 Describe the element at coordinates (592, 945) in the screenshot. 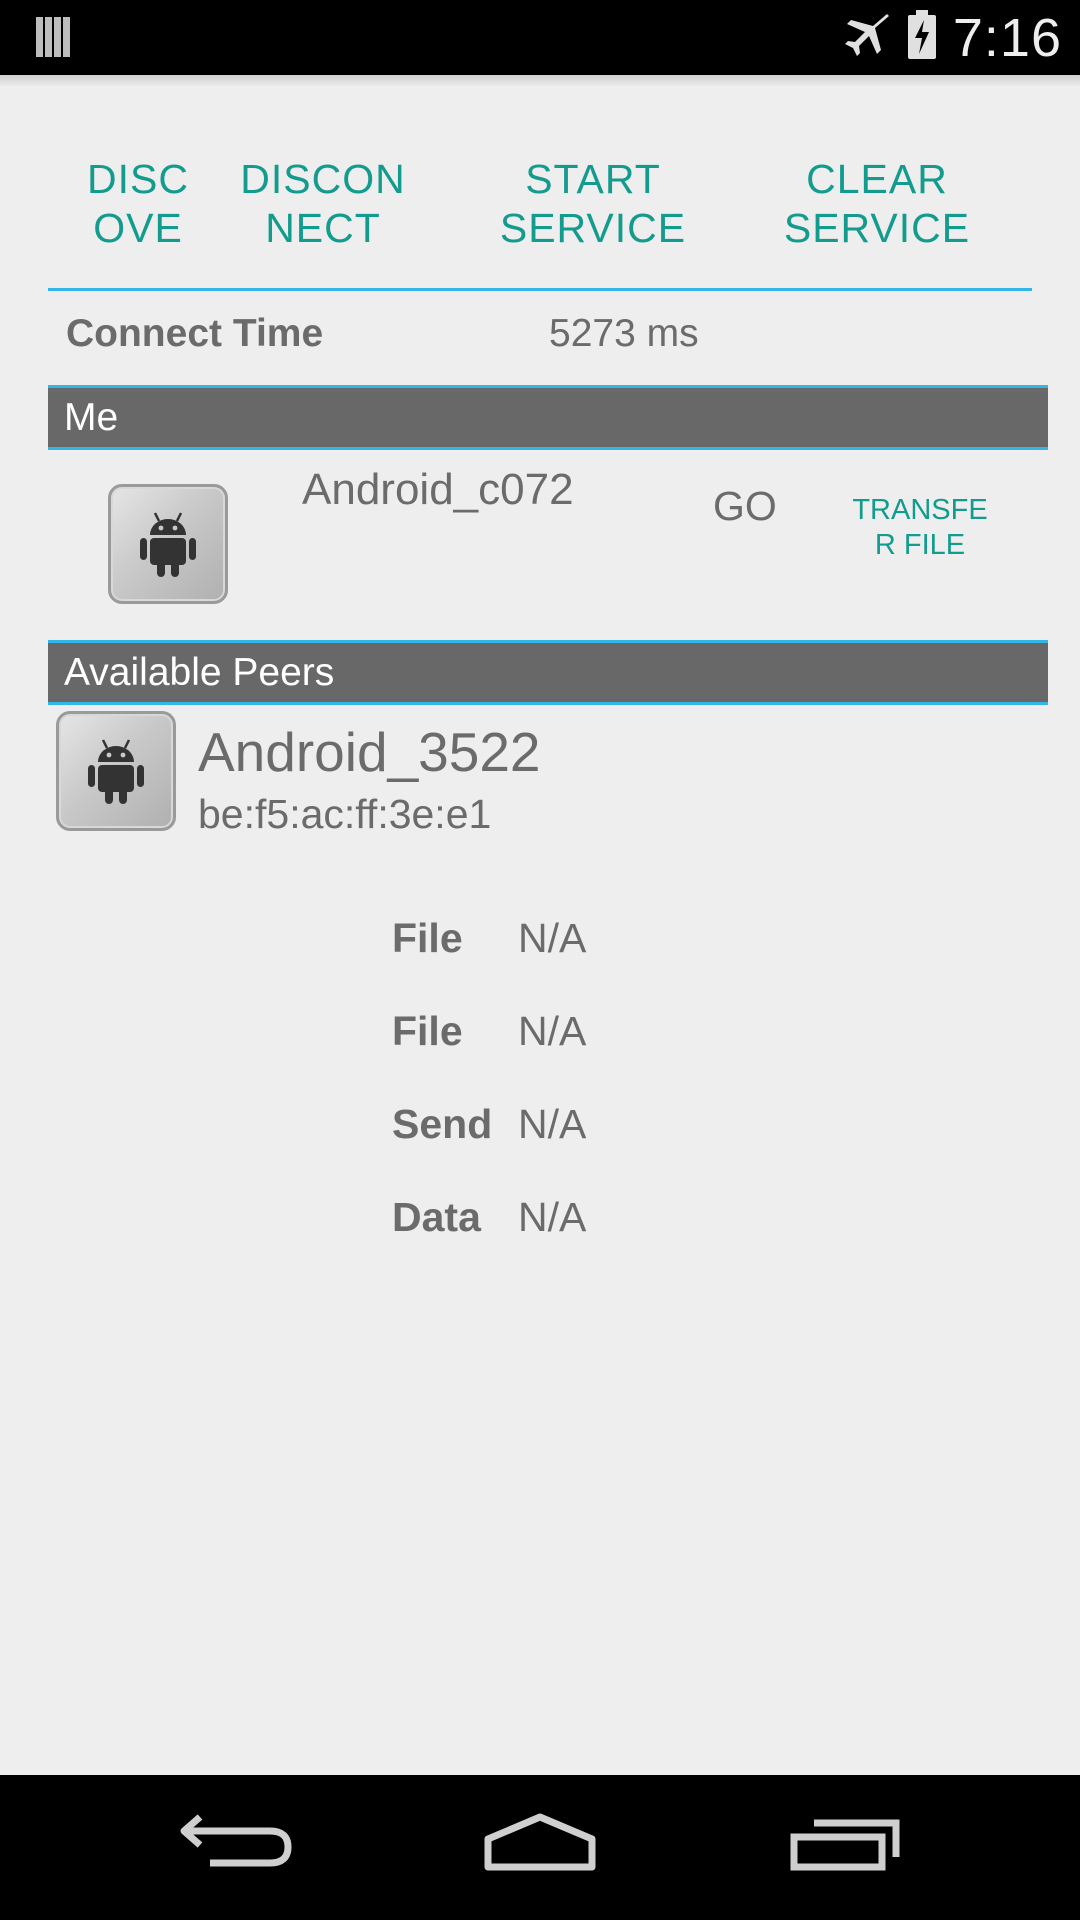

I see `info-row-file-1: File N/A` at that location.